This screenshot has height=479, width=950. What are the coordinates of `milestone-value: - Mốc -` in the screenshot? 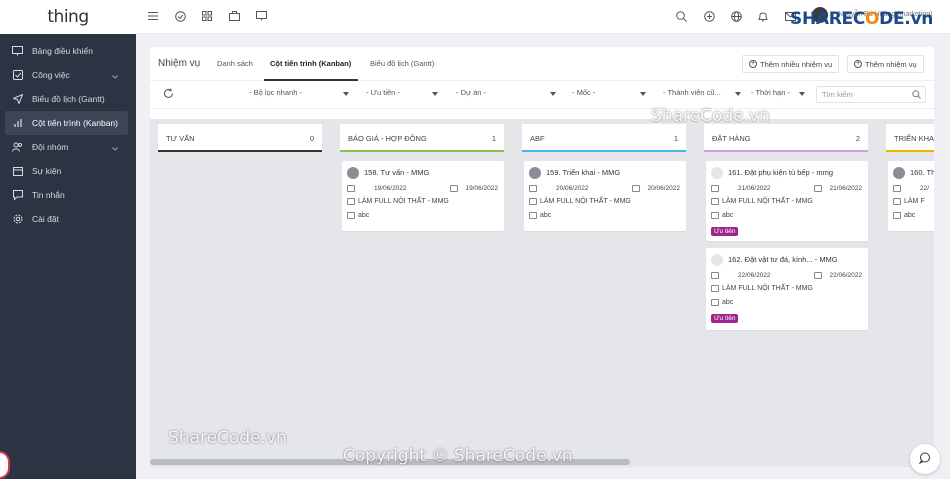 It's located at (584, 92).